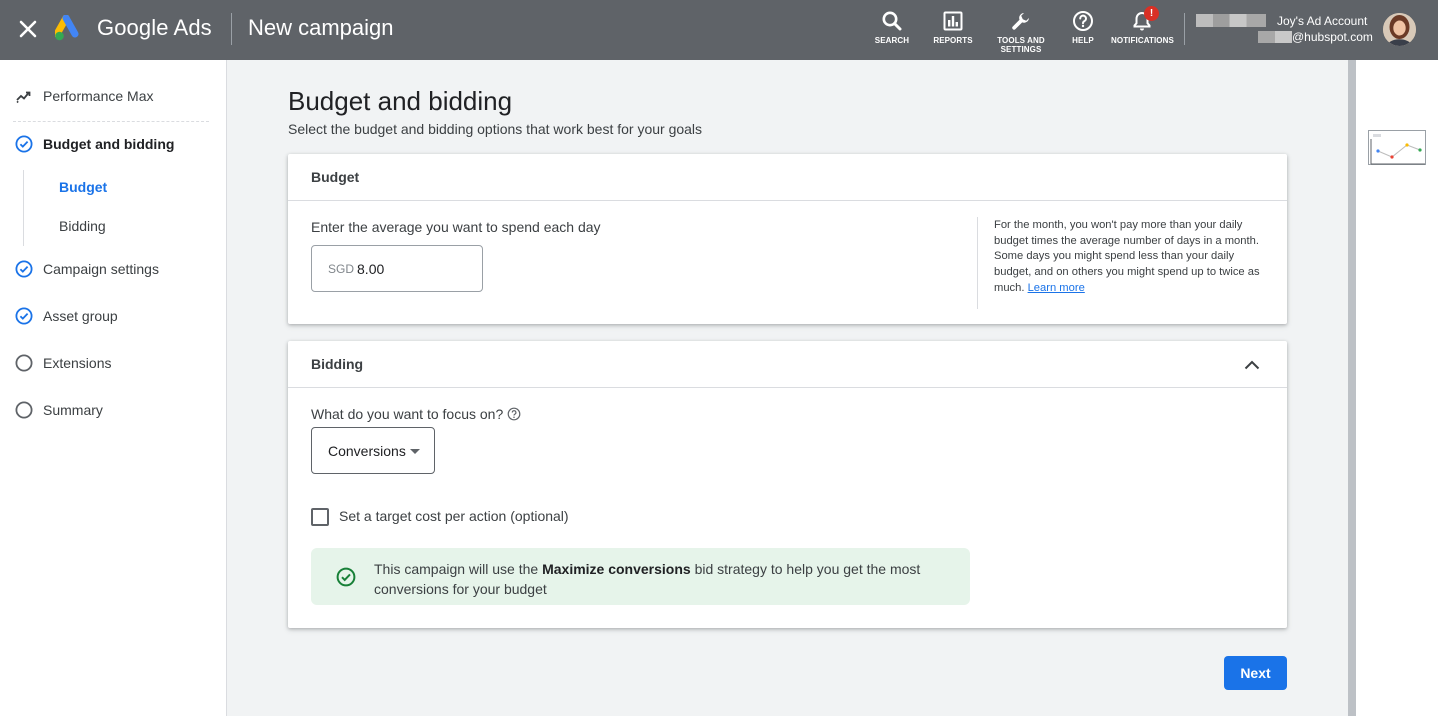 This screenshot has width=1438, height=716. I want to click on next-button: Next, so click(1255, 673).